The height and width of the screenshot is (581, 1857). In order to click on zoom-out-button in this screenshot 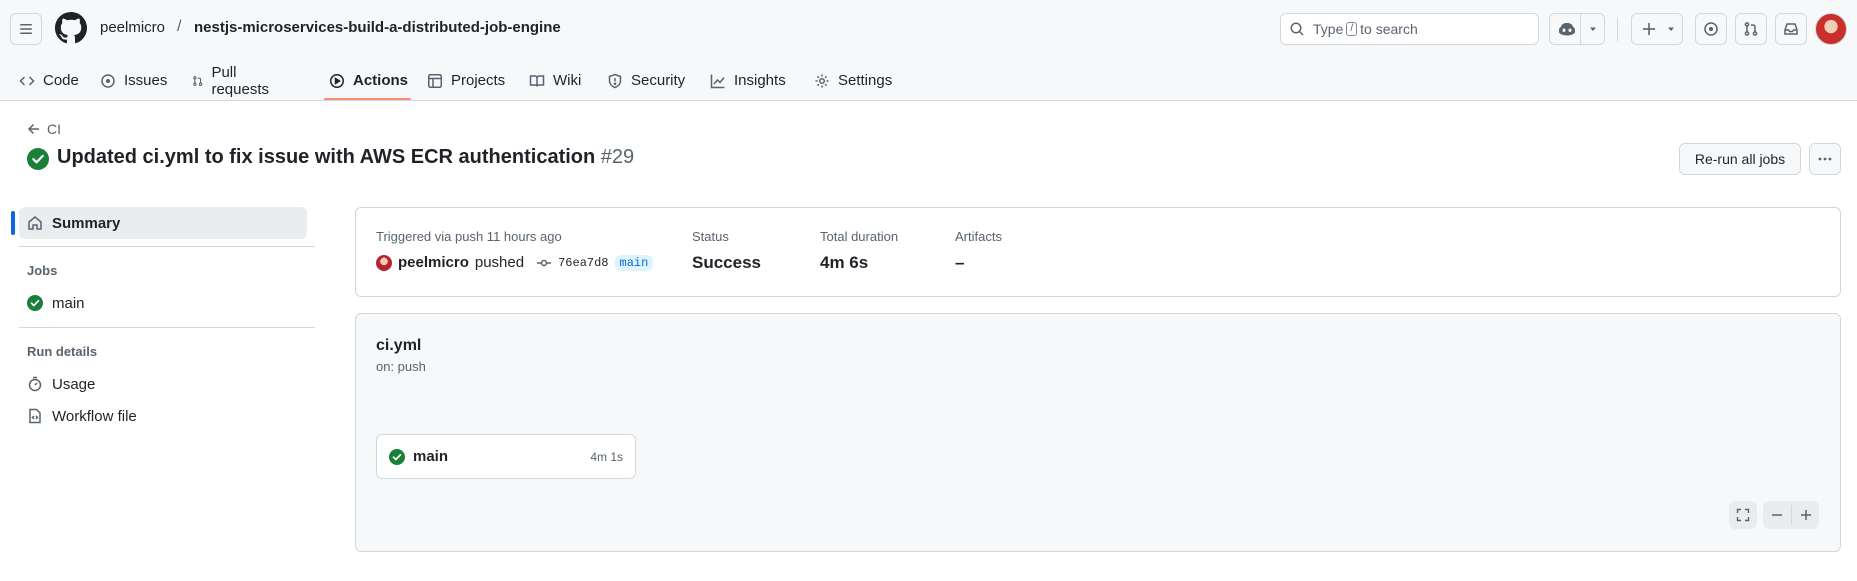, I will do `click(1777, 515)`.